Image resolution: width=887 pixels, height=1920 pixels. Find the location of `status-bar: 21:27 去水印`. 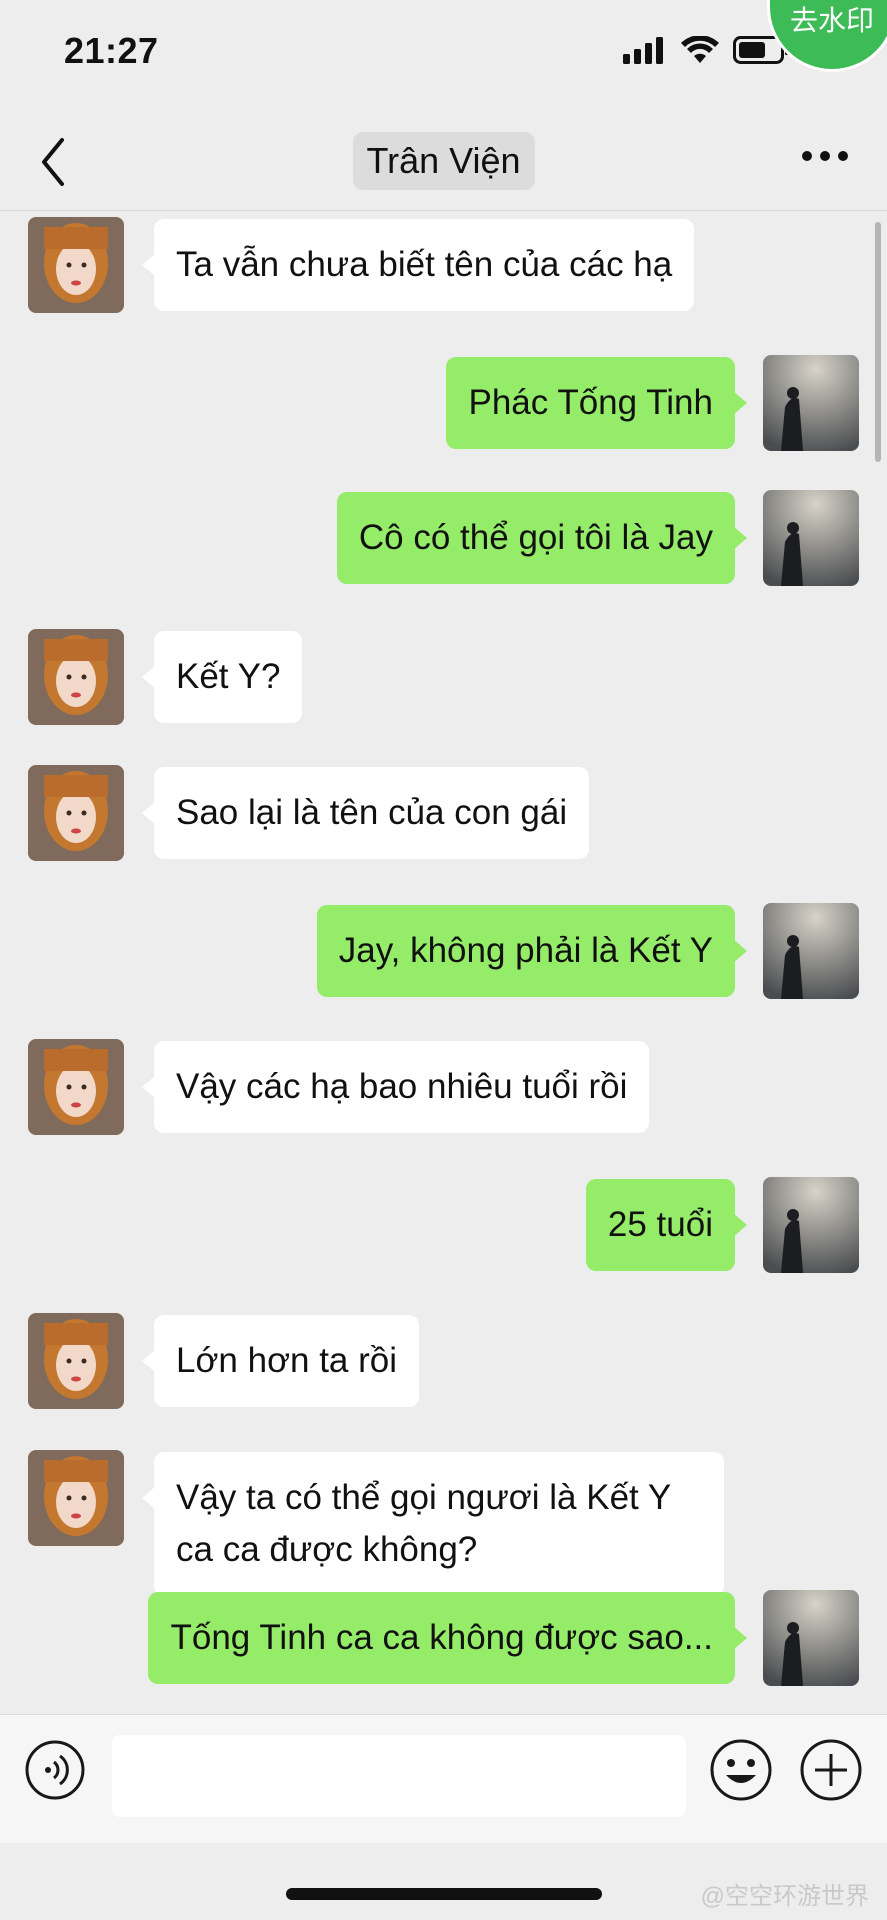

status-bar: 21:27 去水印 is located at coordinates (443, 52).